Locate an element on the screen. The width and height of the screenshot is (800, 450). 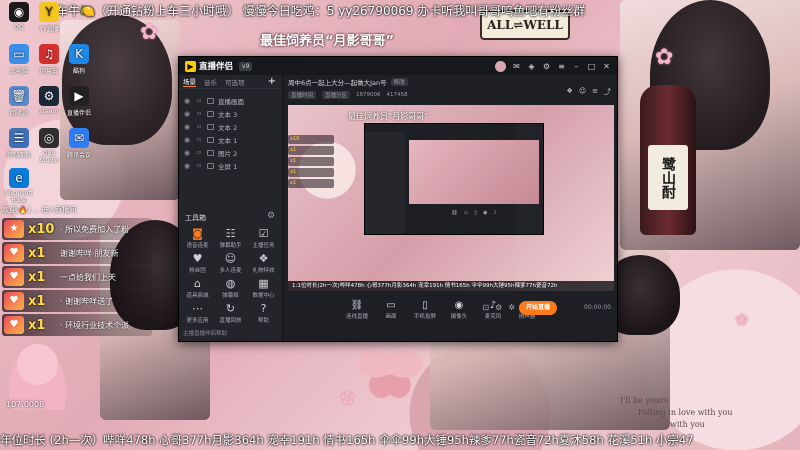
tool-mic-call: ◙ 语音连麦 is located at coordinates (197, 238).